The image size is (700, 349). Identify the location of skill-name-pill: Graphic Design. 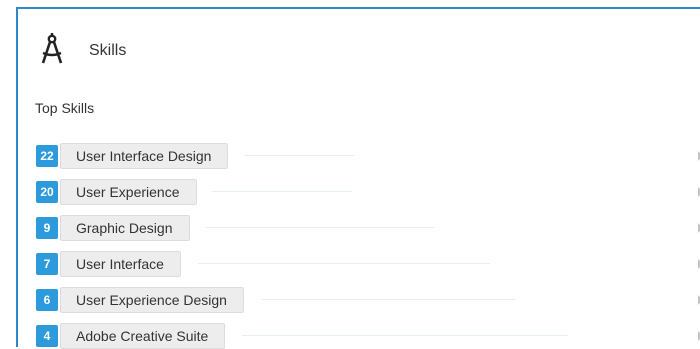
(125, 228).